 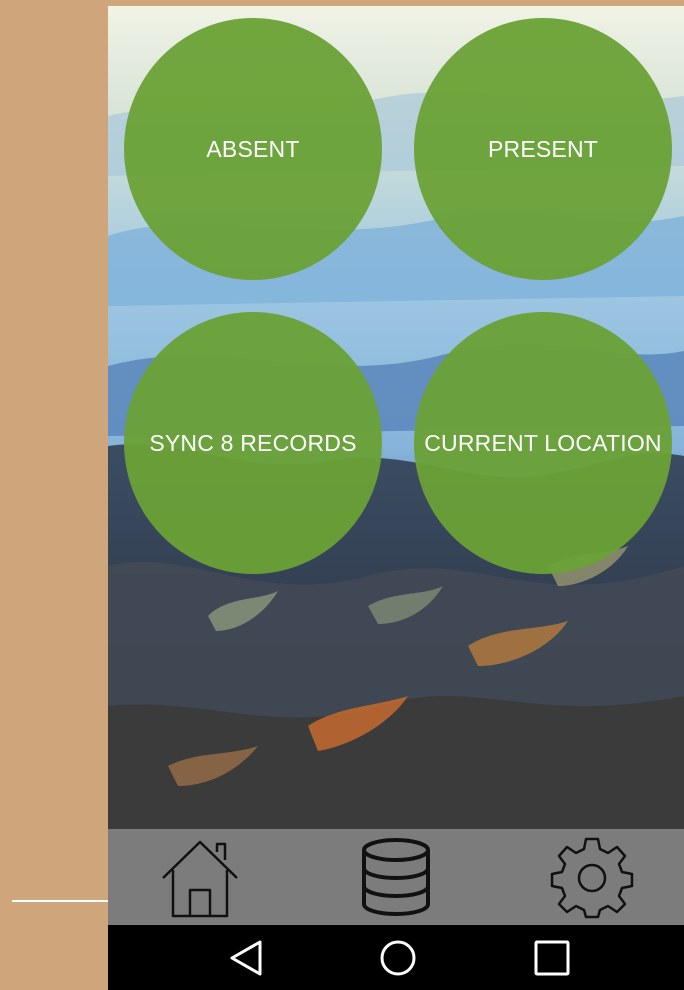 I want to click on bottom-navigation-bar, so click(x=396, y=877).